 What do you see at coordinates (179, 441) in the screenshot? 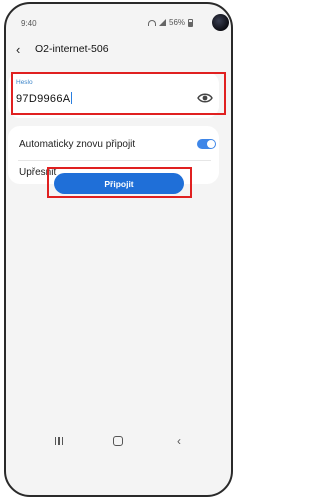
I see `back-icon: ‹` at bounding box center [179, 441].